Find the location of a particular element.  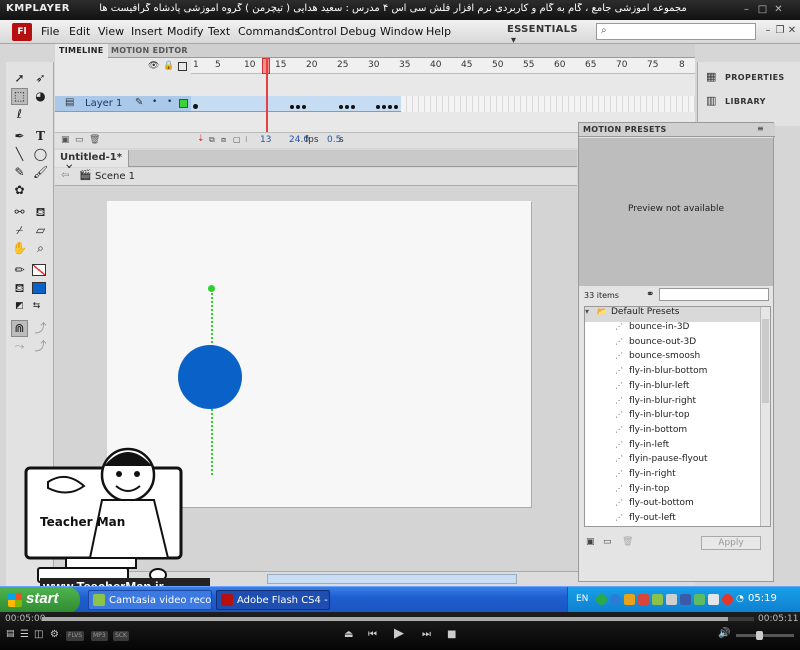

properties-panel-button: ▦ PROPERTIES is located at coordinates (745, 79).